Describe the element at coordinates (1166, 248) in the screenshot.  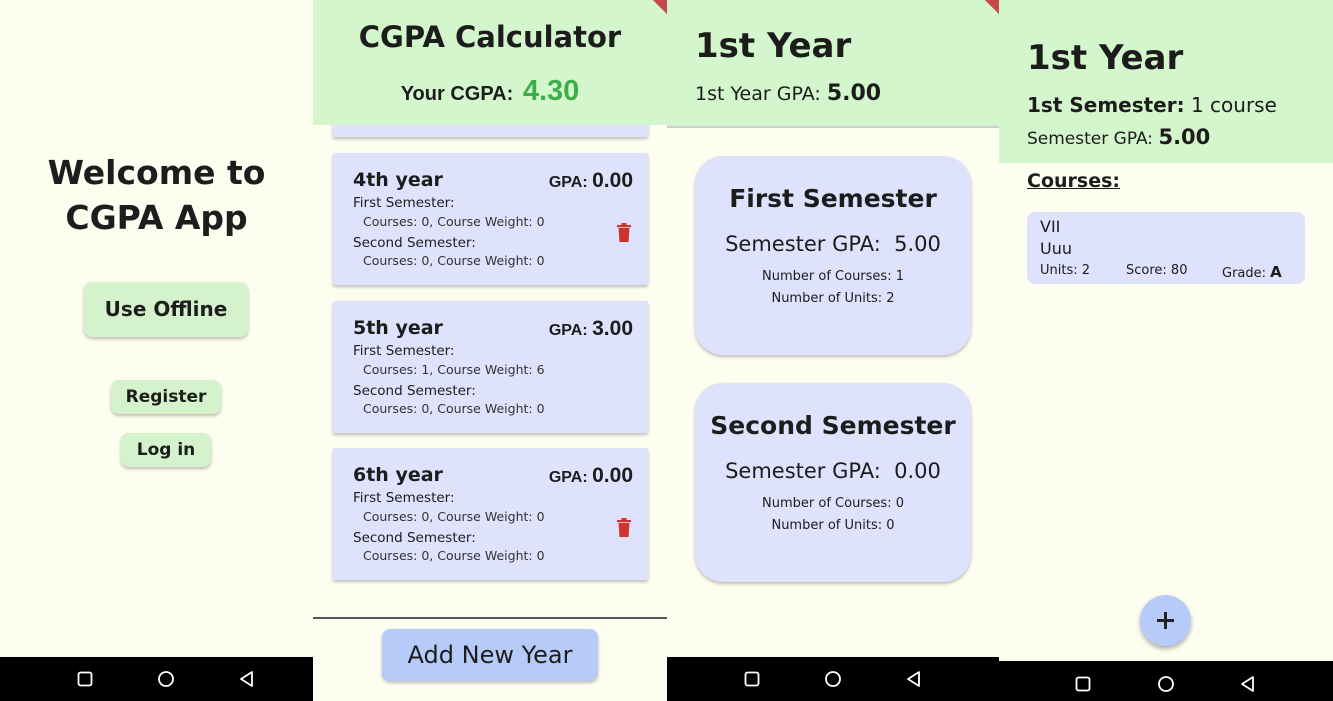
I see `course-card: VII Uuu Units: 2 Score: 80 Grade: A` at that location.